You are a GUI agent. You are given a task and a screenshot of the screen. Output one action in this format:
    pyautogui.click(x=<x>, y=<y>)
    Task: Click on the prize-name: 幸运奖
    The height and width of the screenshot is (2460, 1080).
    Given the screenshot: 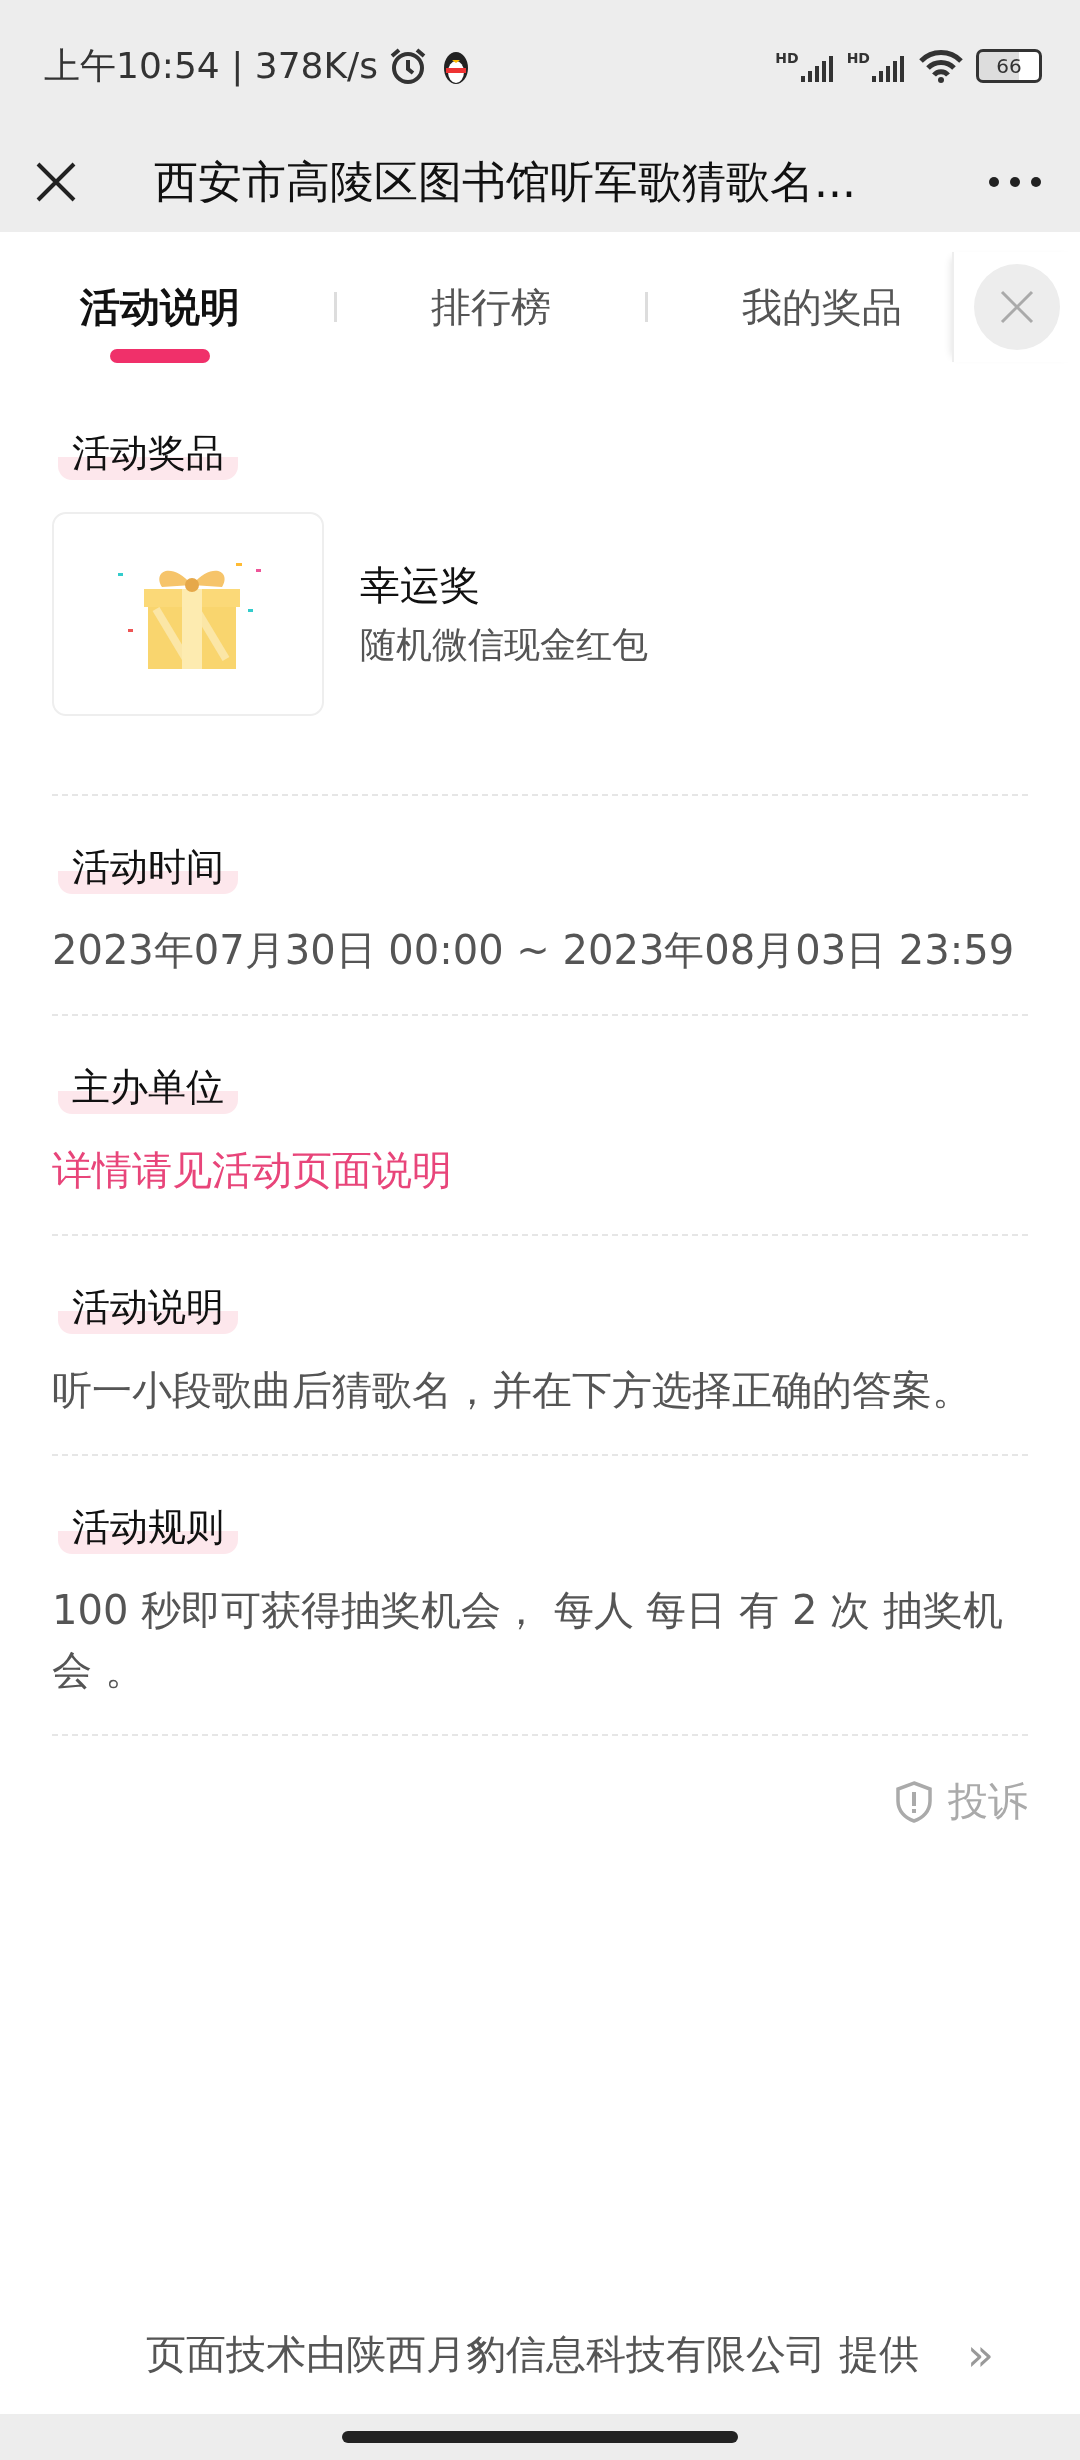 What is the action you would take?
    pyautogui.click(x=420, y=585)
    